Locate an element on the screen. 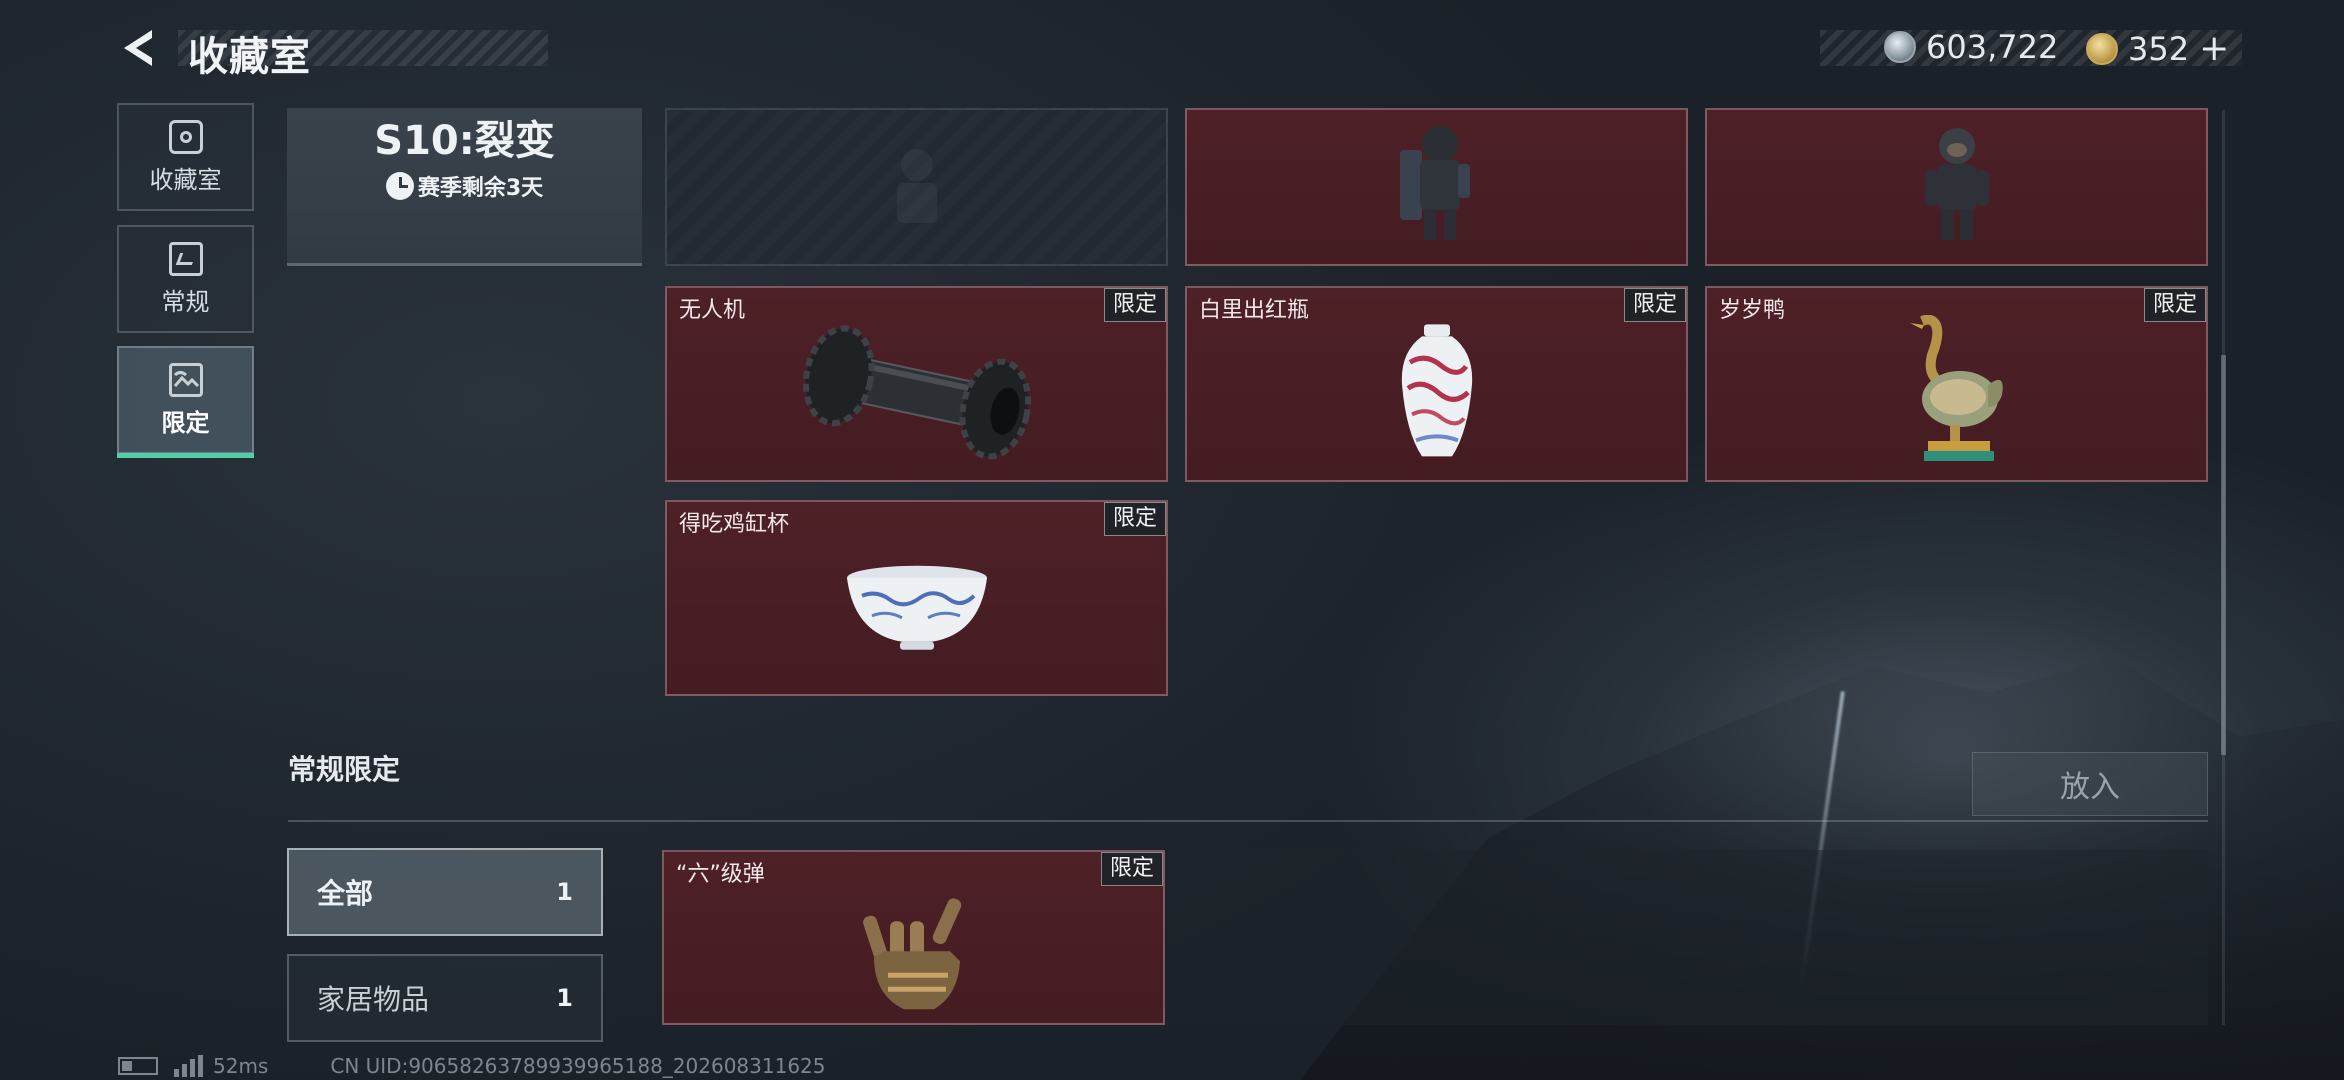 This screenshot has width=2344, height=1080. battery-icon is located at coordinates (138, 1066).